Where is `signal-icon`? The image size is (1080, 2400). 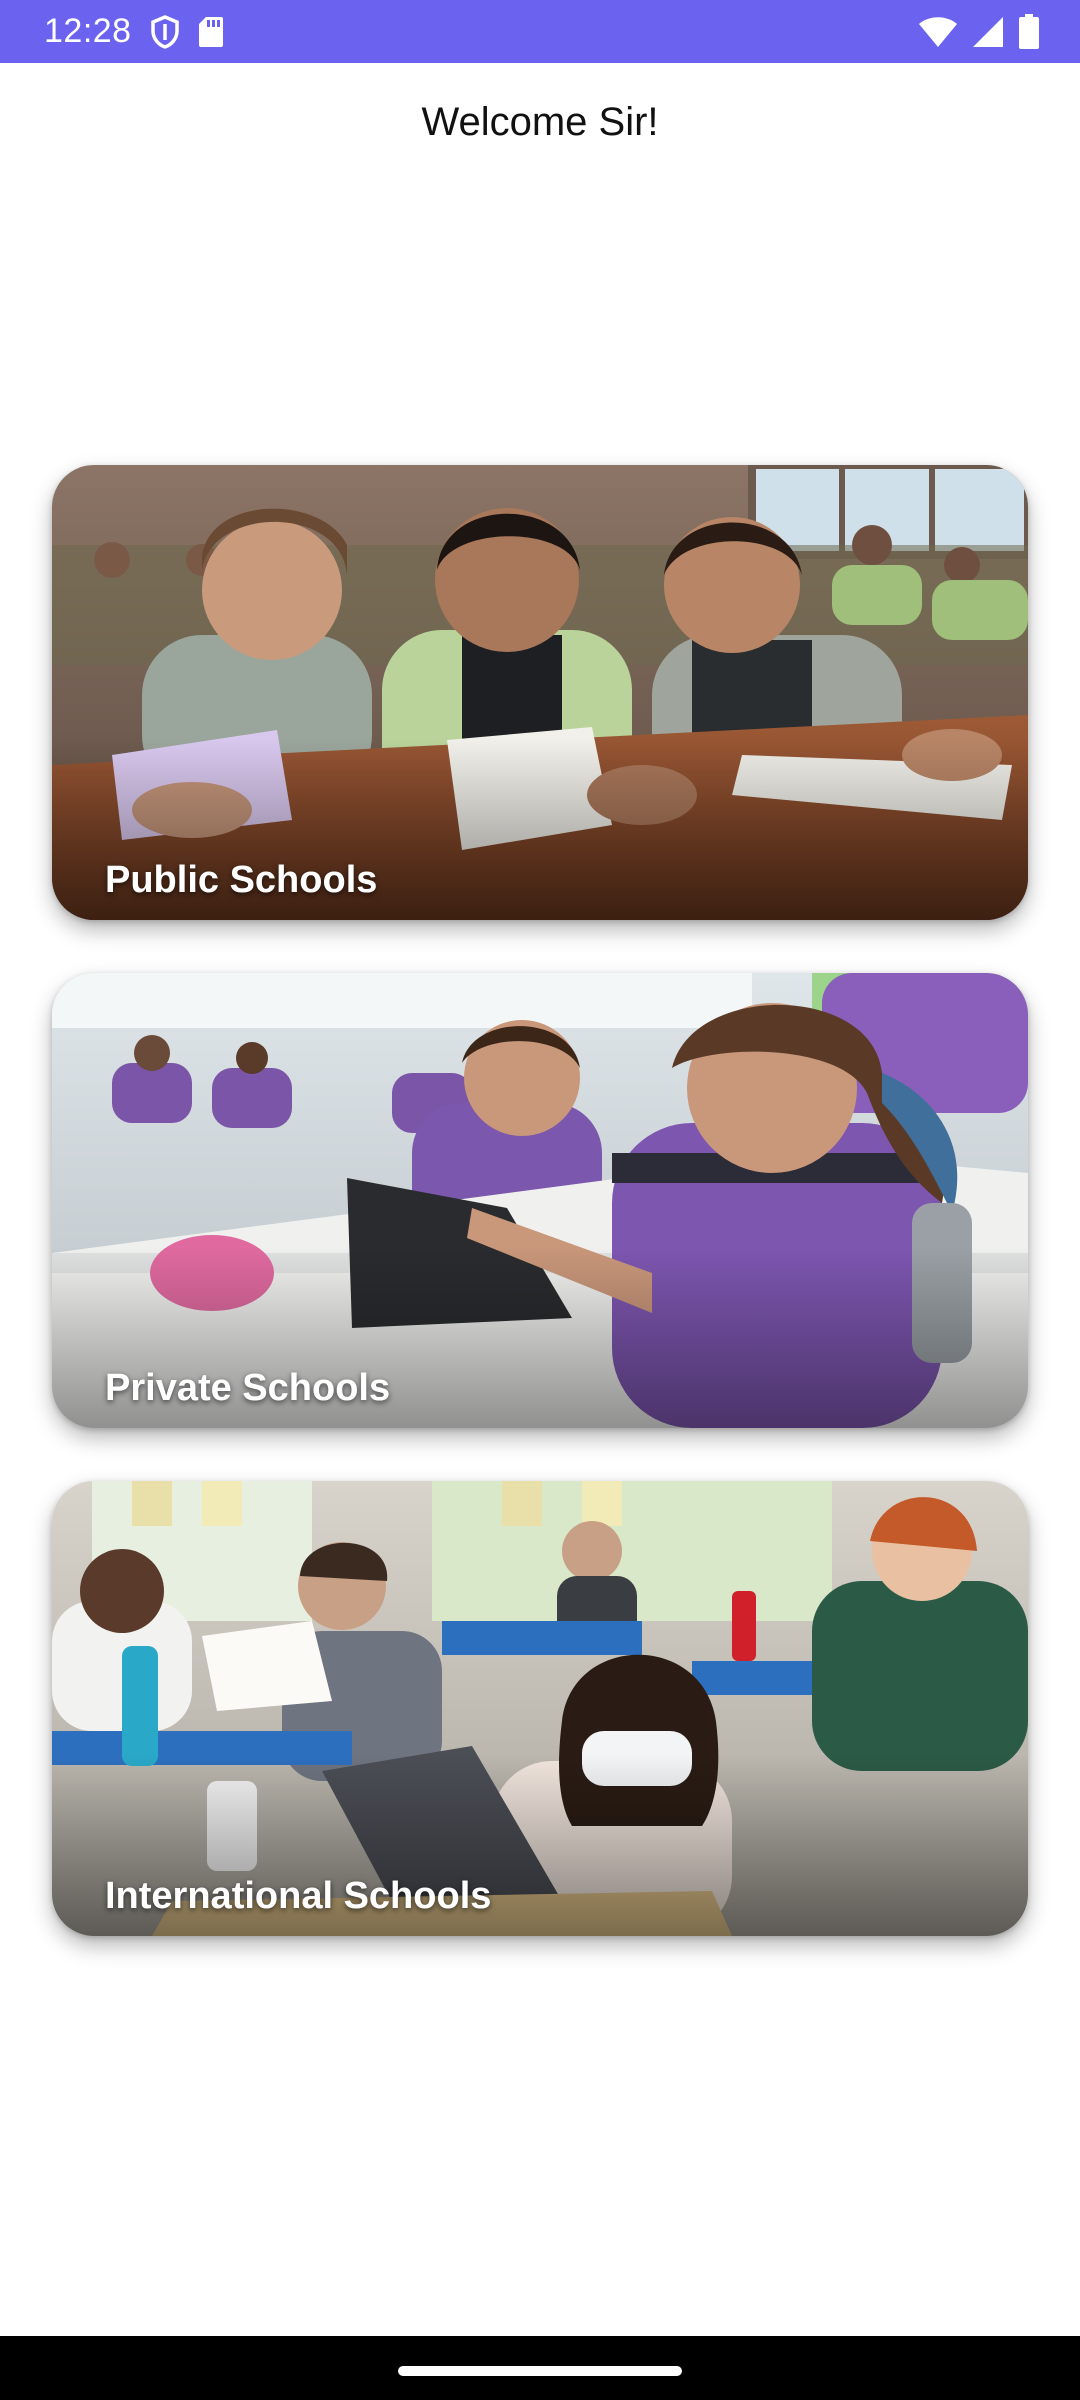
signal-icon is located at coordinates (988, 32).